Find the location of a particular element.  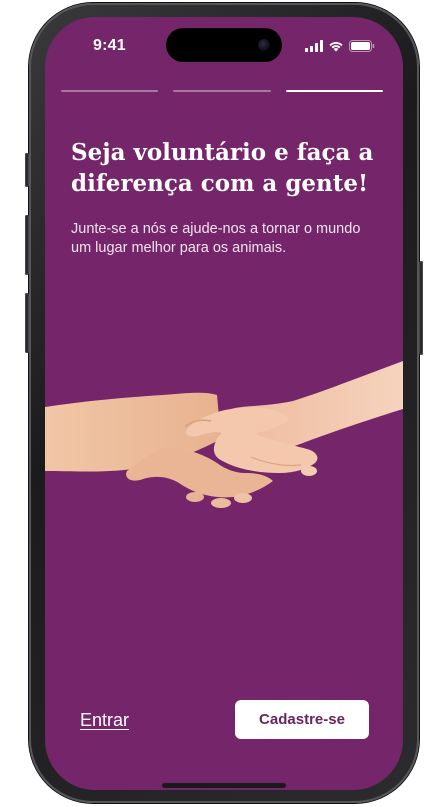

onboarding-progress is located at coordinates (222, 91).